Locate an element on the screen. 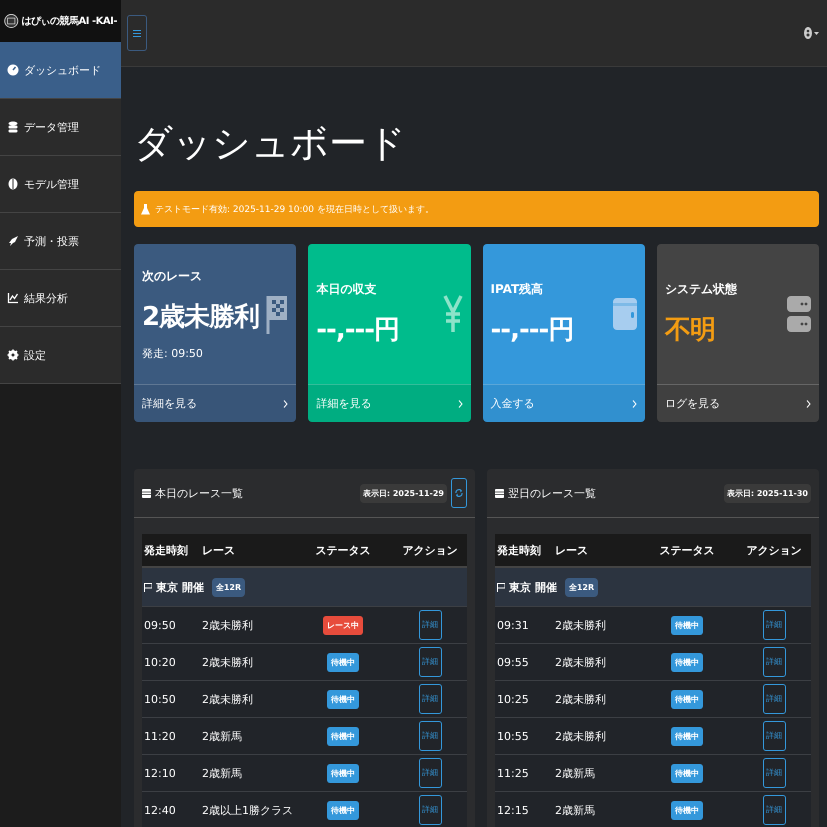 This screenshot has width=827, height=827. table-cell-text: 12:10 is located at coordinates (160, 773).